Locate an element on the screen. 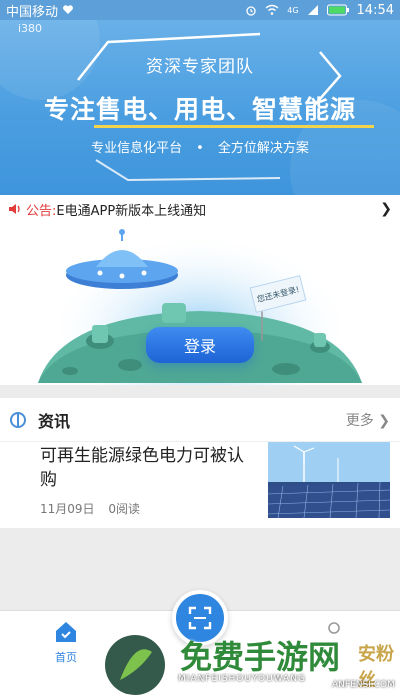 This screenshot has height=700, width=400. user-icon is located at coordinates (334, 628).